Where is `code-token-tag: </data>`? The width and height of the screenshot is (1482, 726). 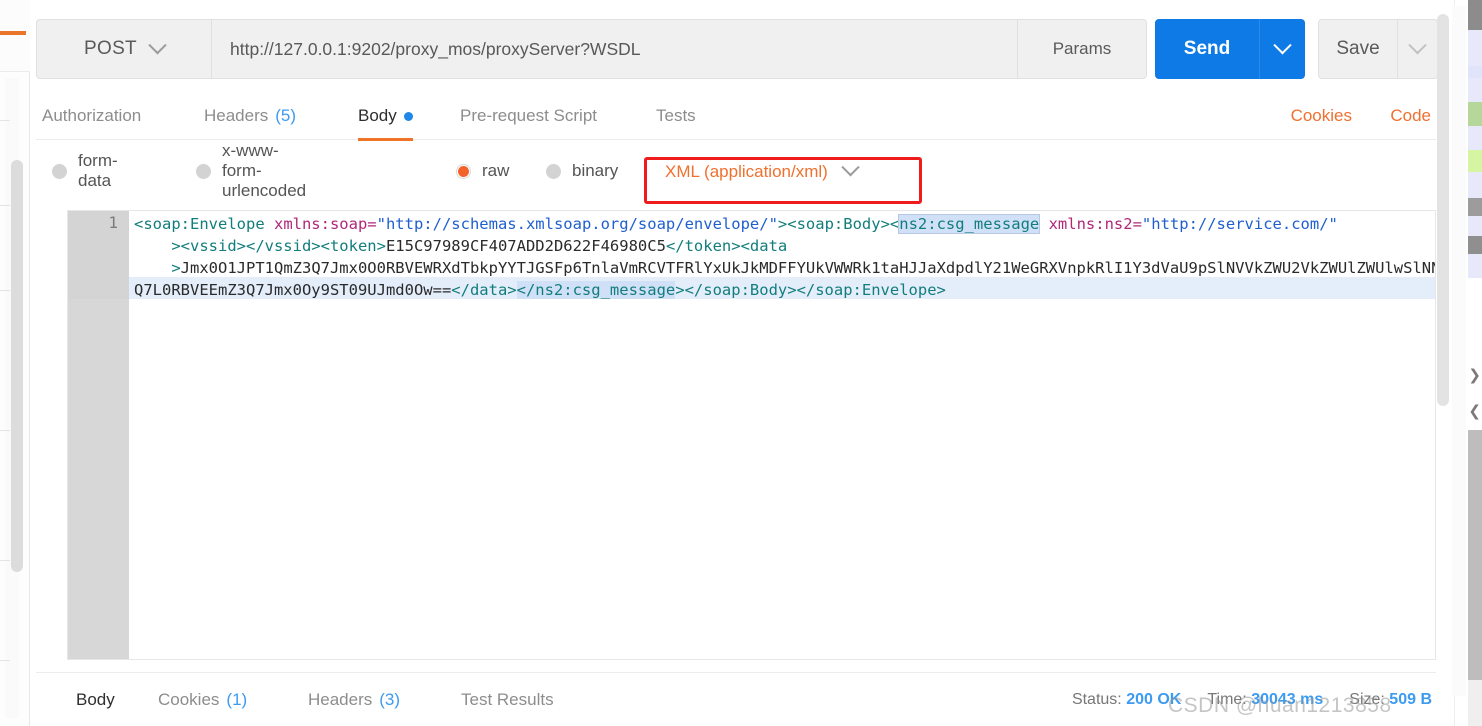 code-token-tag: </data> is located at coordinates (484, 290).